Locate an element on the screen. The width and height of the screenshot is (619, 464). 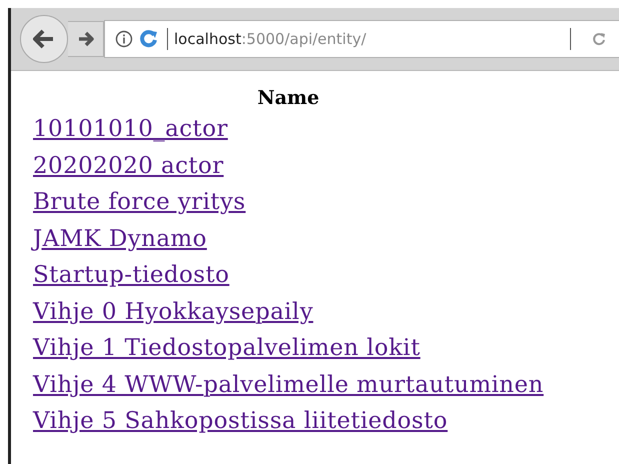
entity-link: 10101010_actor is located at coordinates (130, 129).